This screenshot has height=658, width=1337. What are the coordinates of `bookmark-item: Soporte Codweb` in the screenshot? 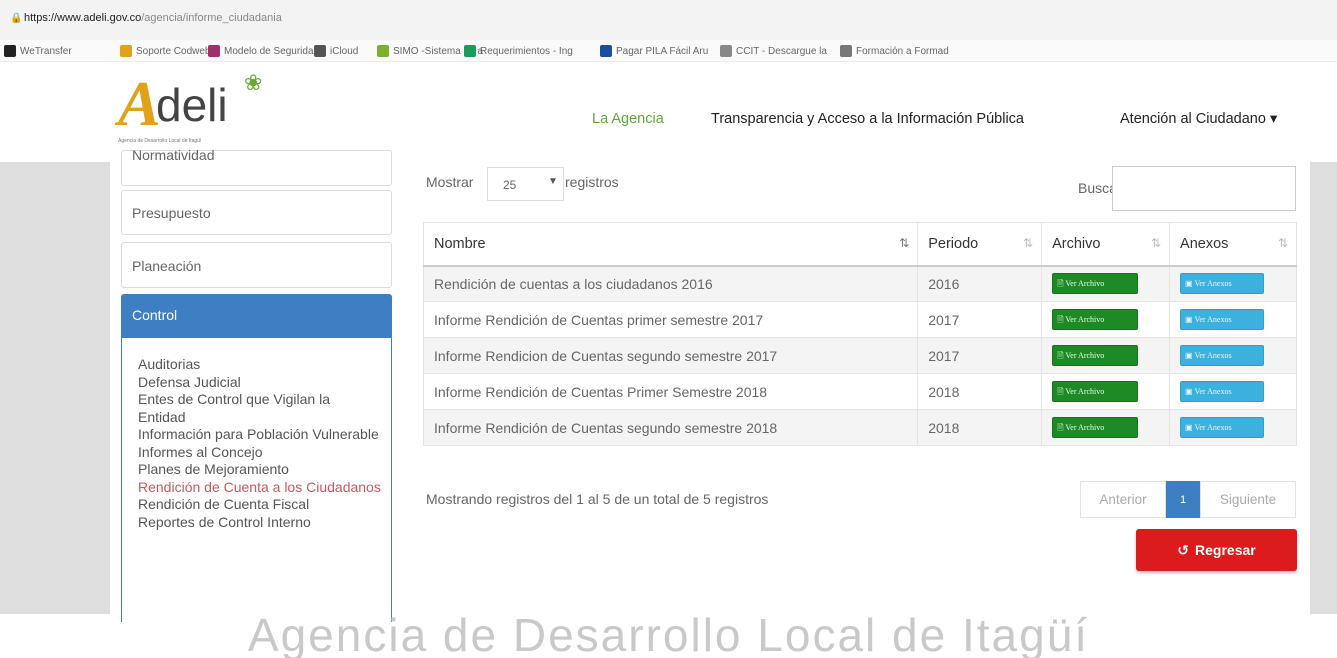 It's located at (165, 51).